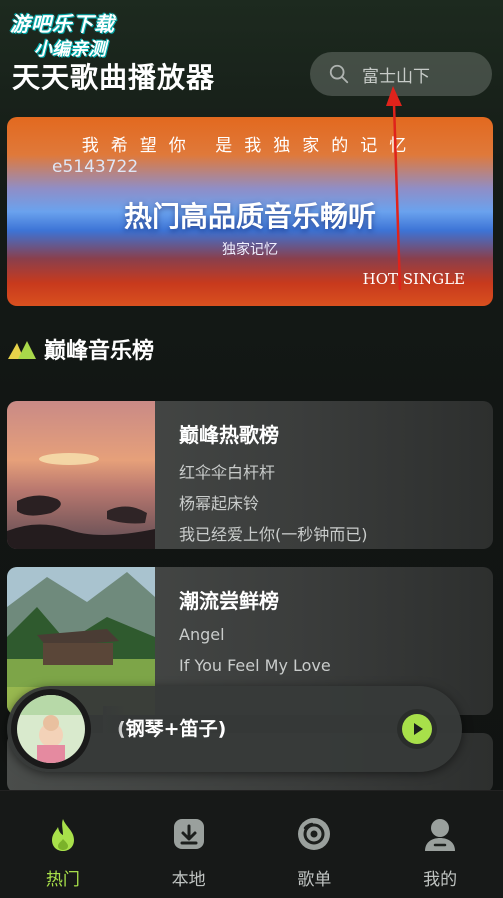  I want to click on section-title: 巅峰音乐榜, so click(99, 351).